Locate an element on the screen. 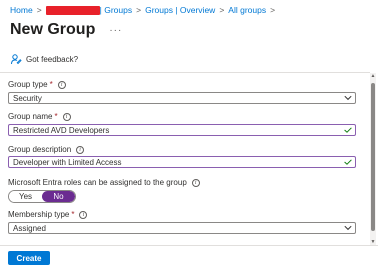 The width and height of the screenshot is (378, 269). group-type-label: Group type * i is located at coordinates (37, 84).